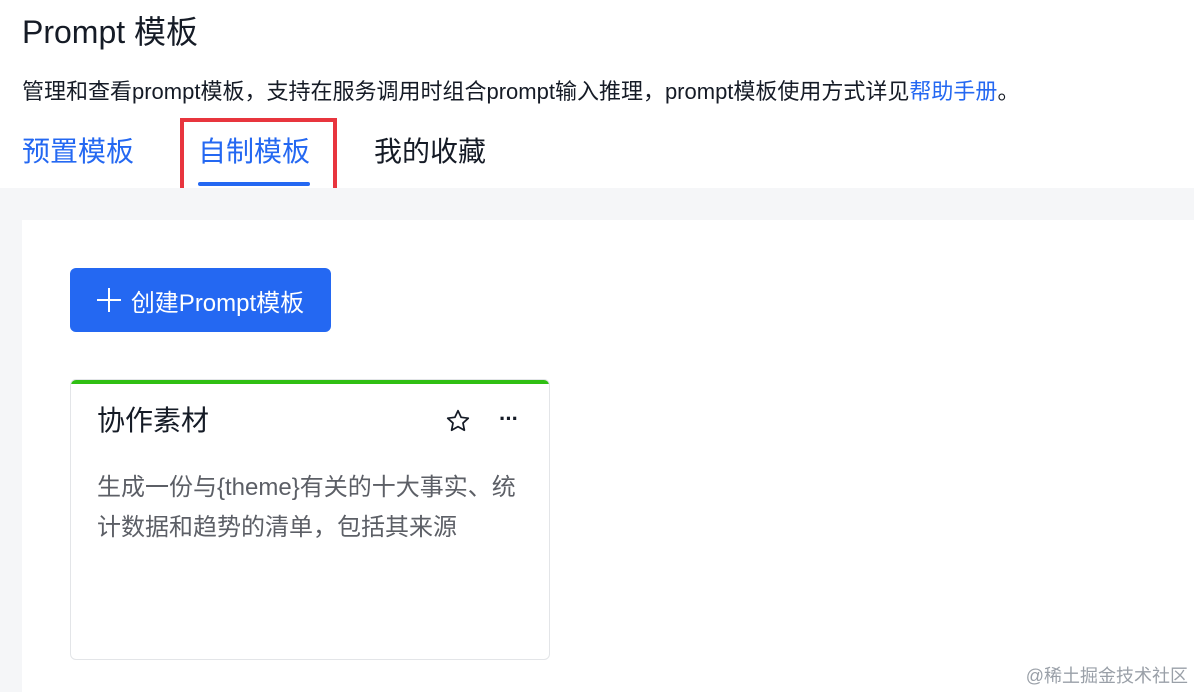 Image resolution: width=1194 pixels, height=692 pixels. What do you see at coordinates (108, 300) in the screenshot?
I see `plus-icon` at bounding box center [108, 300].